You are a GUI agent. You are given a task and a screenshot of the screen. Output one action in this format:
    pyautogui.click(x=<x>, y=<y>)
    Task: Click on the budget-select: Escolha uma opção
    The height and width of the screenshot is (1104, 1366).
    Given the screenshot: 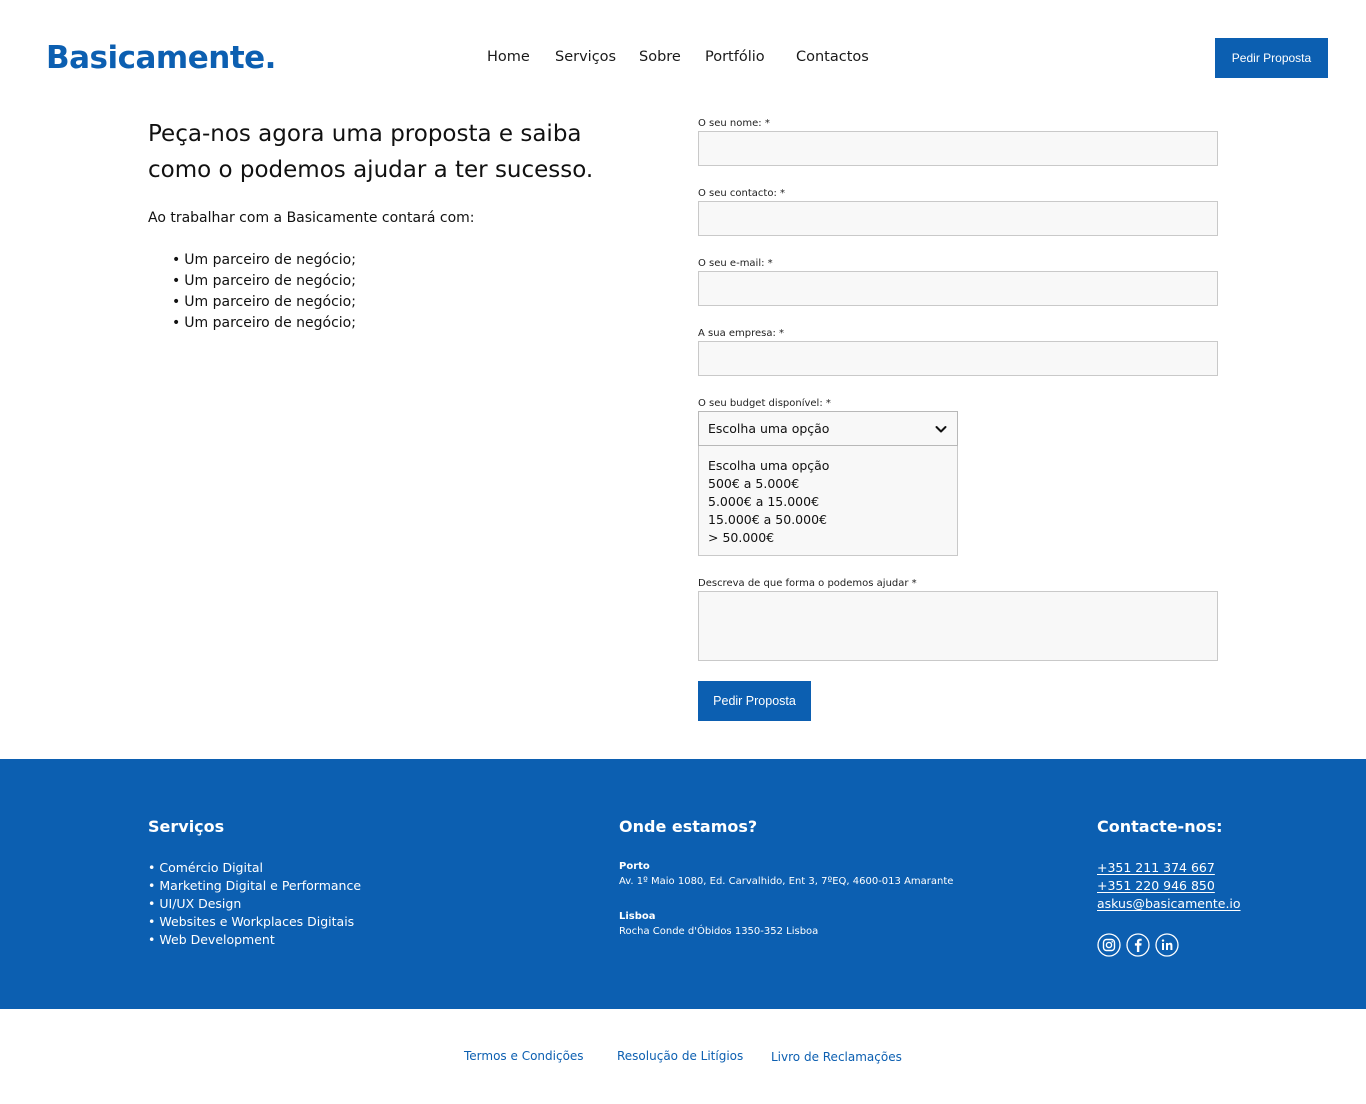 What is the action you would take?
    pyautogui.click(x=828, y=428)
    